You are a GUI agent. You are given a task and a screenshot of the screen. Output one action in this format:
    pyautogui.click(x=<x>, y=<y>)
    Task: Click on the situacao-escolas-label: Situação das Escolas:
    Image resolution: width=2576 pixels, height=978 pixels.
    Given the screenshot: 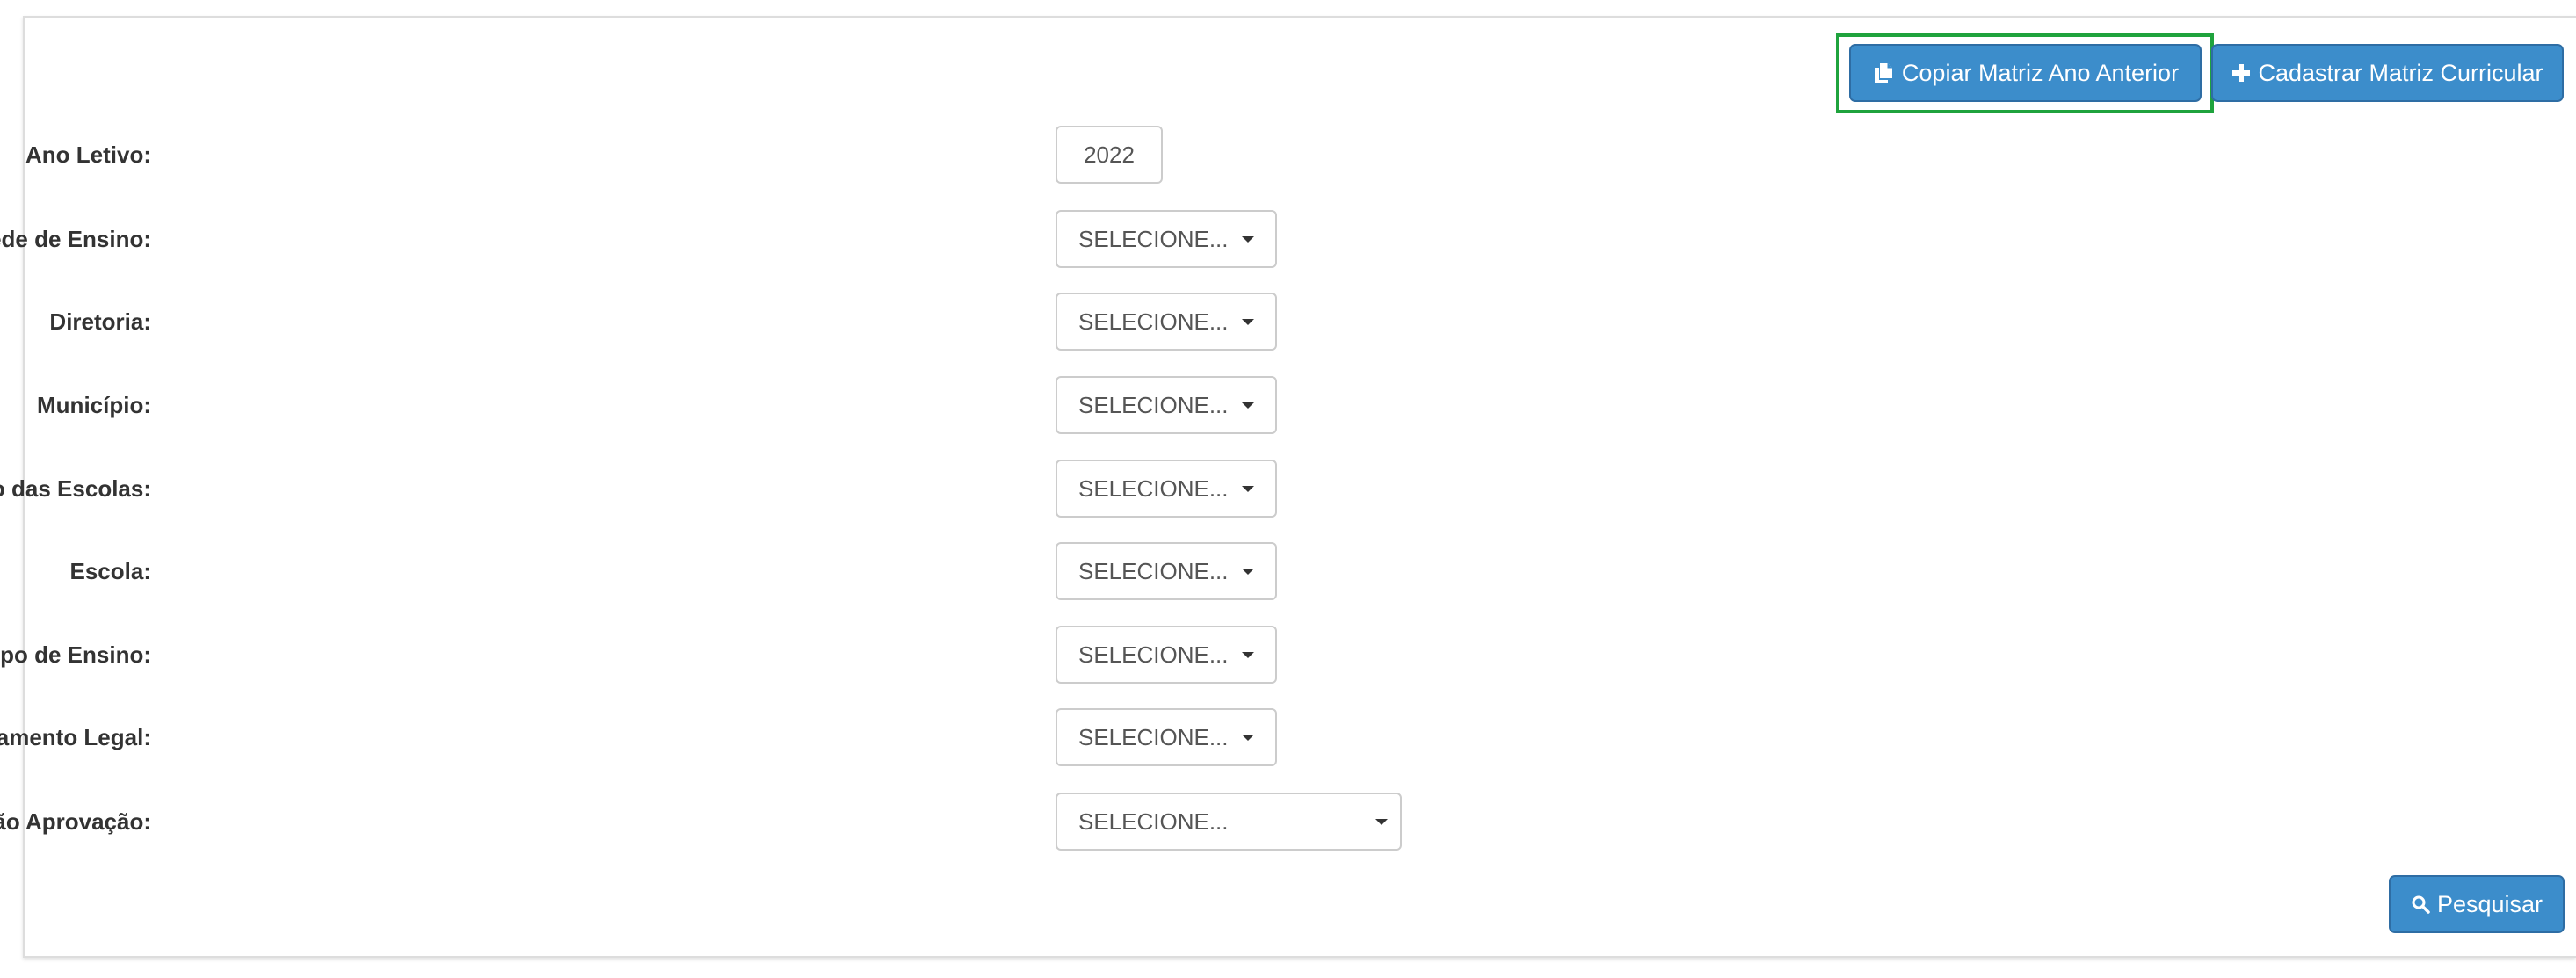 What is the action you would take?
    pyautogui.click(x=75, y=488)
    